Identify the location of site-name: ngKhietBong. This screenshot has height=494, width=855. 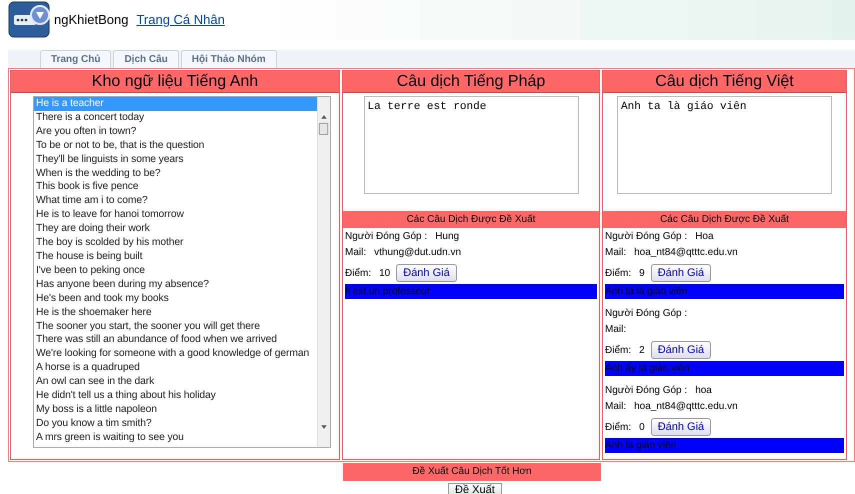
(91, 20).